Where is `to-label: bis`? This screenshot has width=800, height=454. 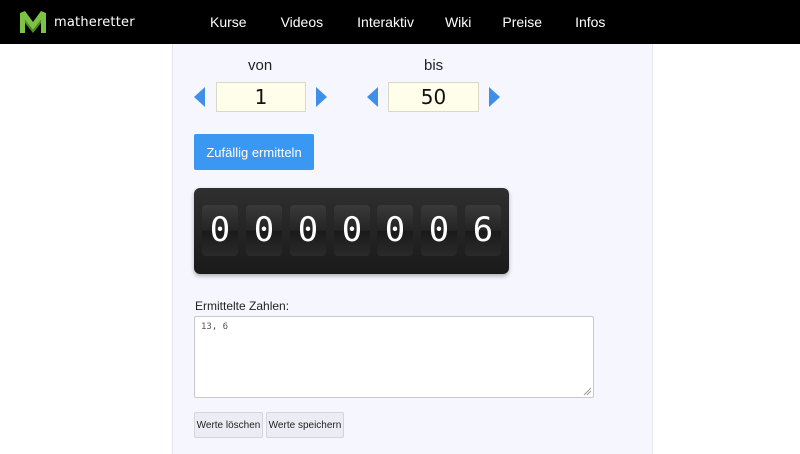
to-label: bis is located at coordinates (434, 65).